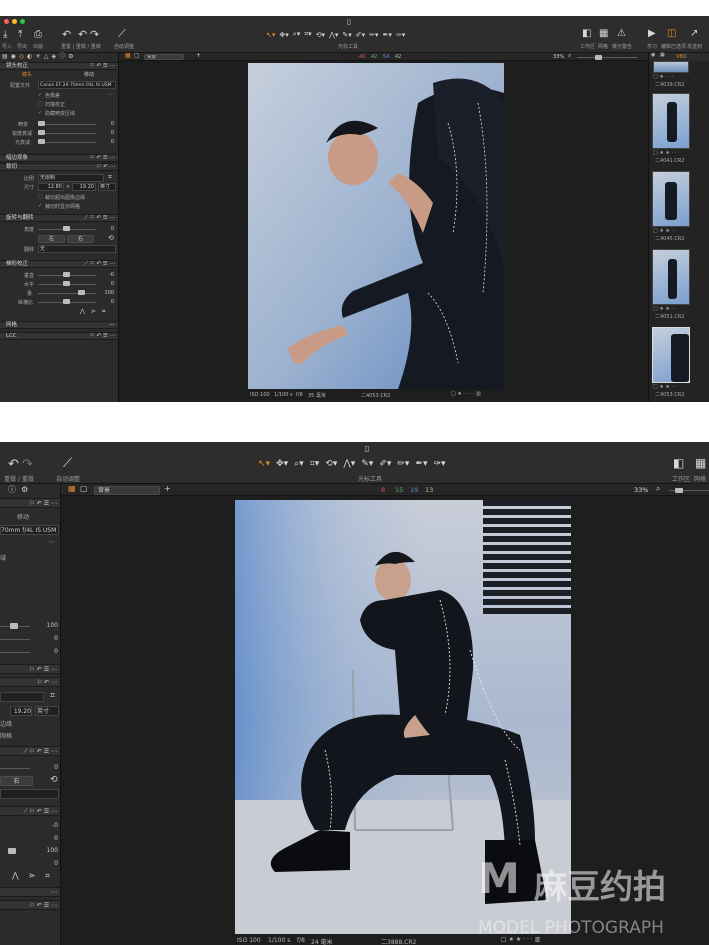  I want to click on gradient-tool-icon: ✏▾, so click(373, 35).